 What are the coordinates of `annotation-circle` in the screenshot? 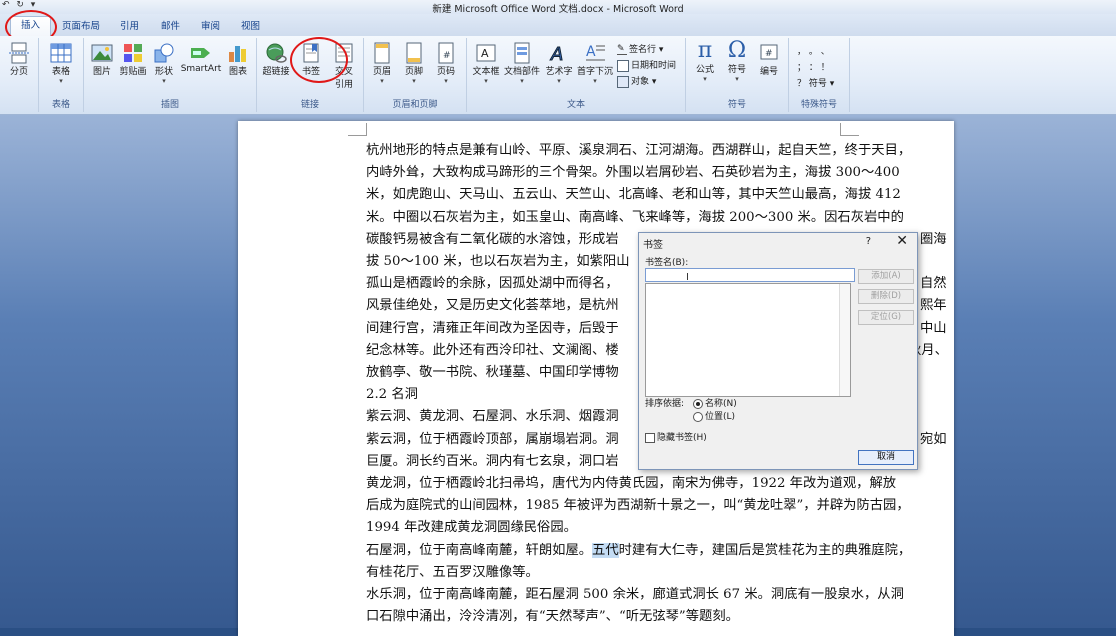 It's located at (319, 60).